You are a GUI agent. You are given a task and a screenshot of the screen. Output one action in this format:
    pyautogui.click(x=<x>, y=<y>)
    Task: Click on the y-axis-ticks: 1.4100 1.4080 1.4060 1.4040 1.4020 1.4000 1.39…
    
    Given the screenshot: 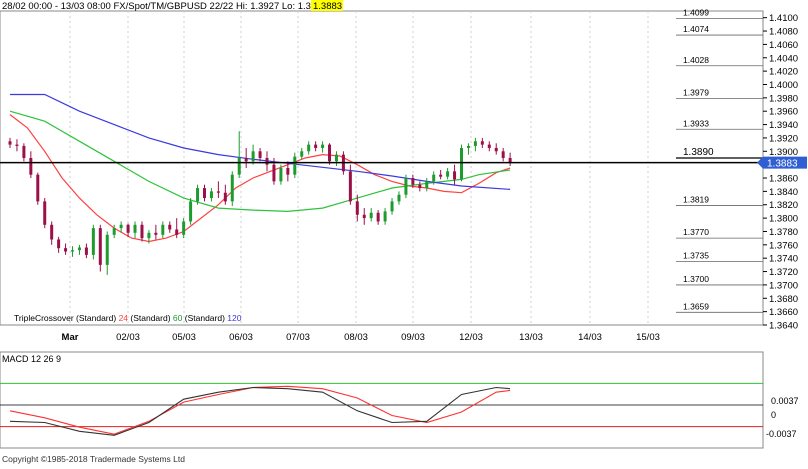 What is the action you would take?
    pyautogui.click(x=780, y=172)
    